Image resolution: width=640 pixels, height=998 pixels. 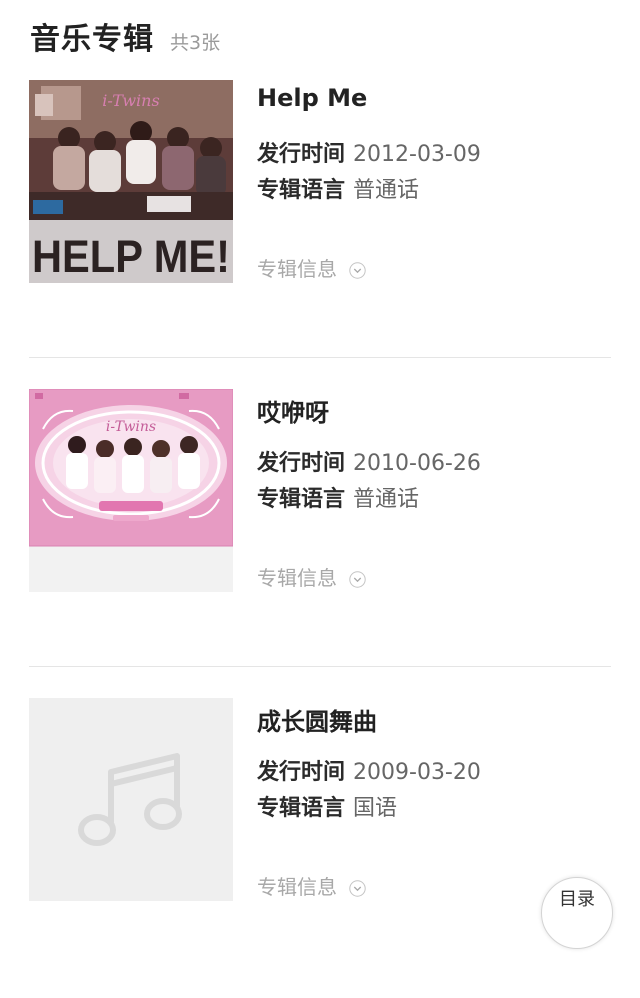 What do you see at coordinates (417, 772) in the screenshot?
I see `release-date-value: 2009-03-20` at bounding box center [417, 772].